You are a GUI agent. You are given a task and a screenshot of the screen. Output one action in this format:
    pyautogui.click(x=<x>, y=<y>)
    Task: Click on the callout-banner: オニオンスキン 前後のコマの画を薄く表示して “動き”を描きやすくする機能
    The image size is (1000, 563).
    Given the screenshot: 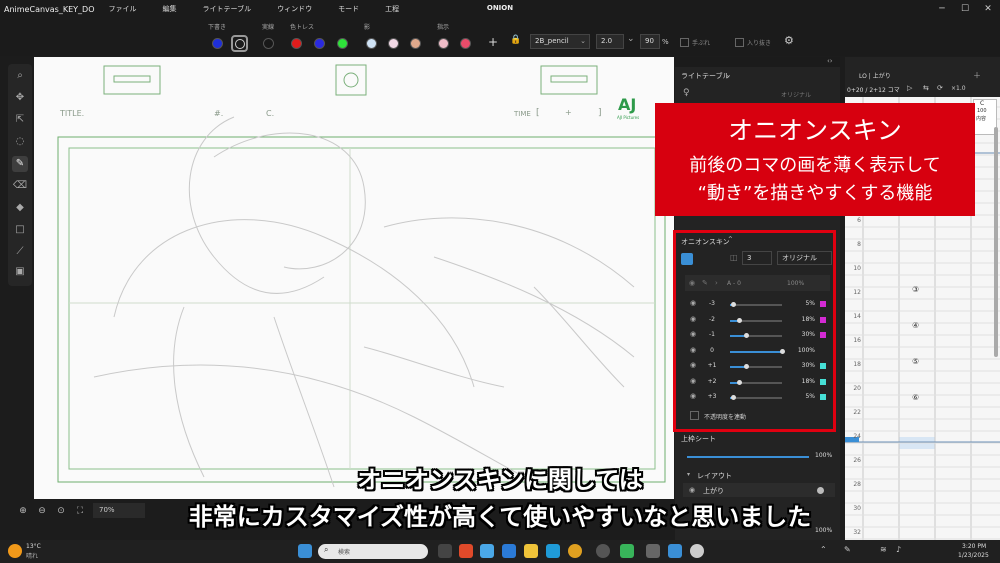 What is the action you would take?
    pyautogui.click(x=815, y=159)
    